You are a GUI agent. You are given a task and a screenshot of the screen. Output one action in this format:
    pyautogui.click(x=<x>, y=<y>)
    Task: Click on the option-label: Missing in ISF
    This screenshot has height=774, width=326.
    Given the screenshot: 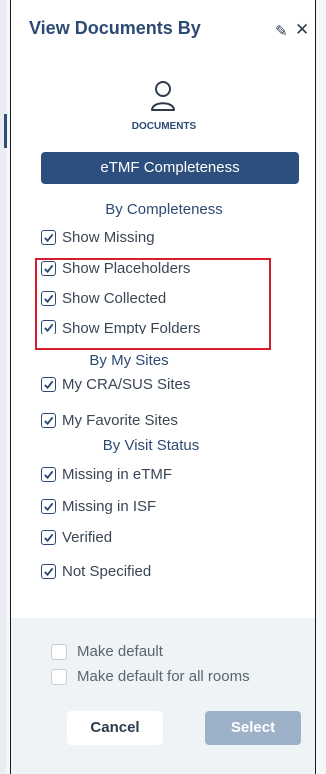 What is the action you would take?
    pyautogui.click(x=109, y=506)
    